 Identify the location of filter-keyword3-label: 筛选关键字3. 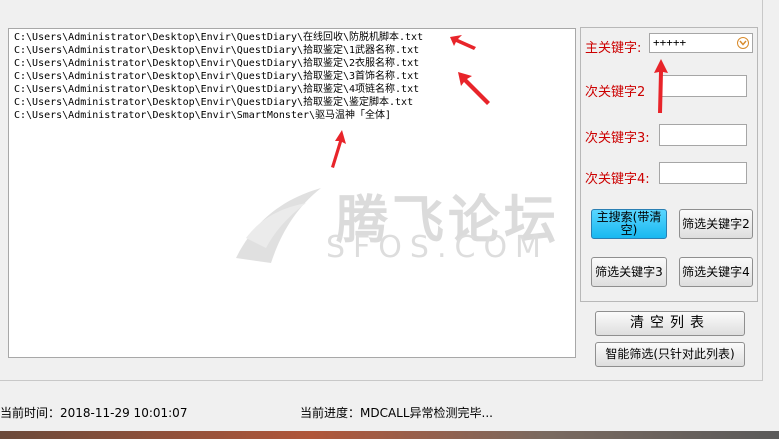
(629, 271).